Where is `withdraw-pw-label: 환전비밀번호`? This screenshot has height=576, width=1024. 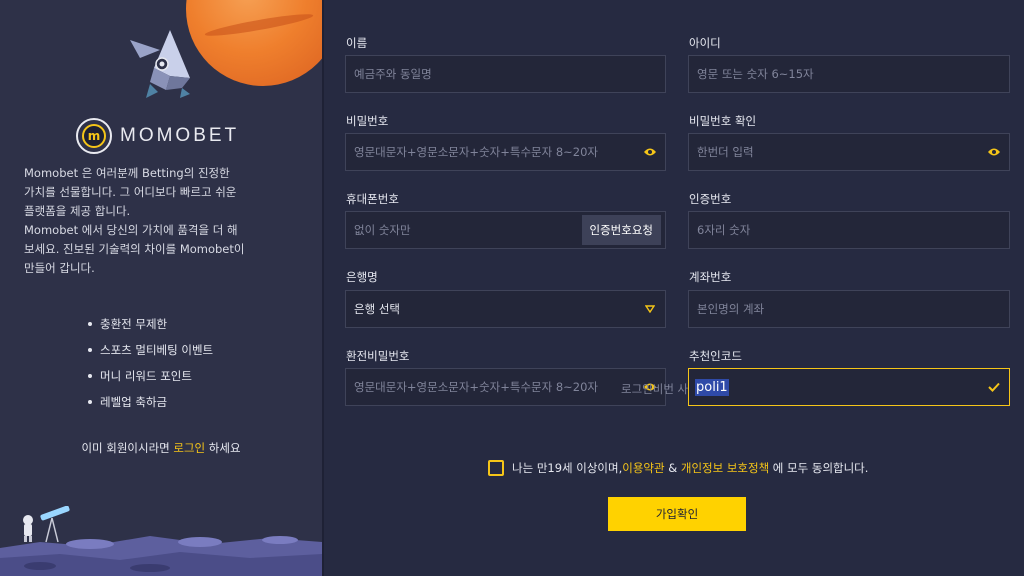
withdraw-pw-label: 환전비밀번호 is located at coordinates (378, 356).